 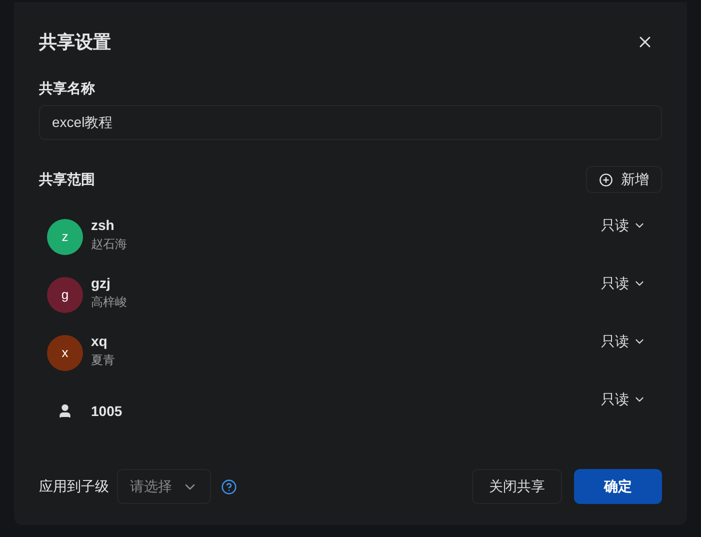 I want to click on member-subtitle: 高梓峻, so click(x=109, y=302).